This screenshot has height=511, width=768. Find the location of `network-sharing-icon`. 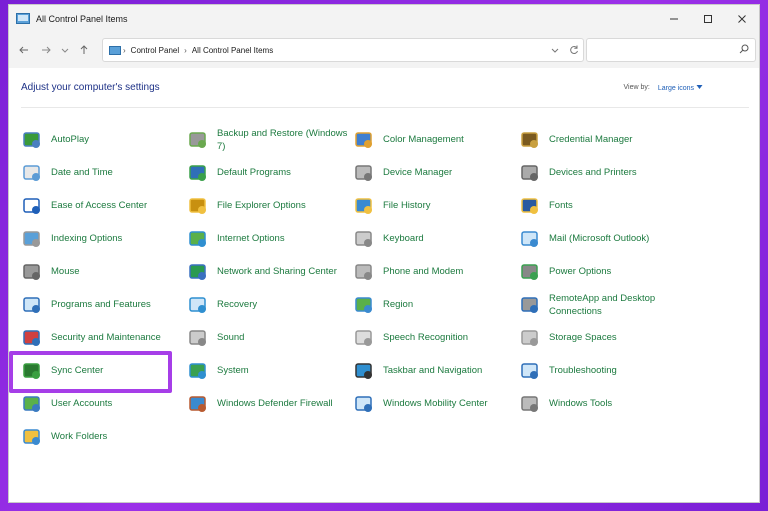

network-sharing-icon is located at coordinates (197, 271).